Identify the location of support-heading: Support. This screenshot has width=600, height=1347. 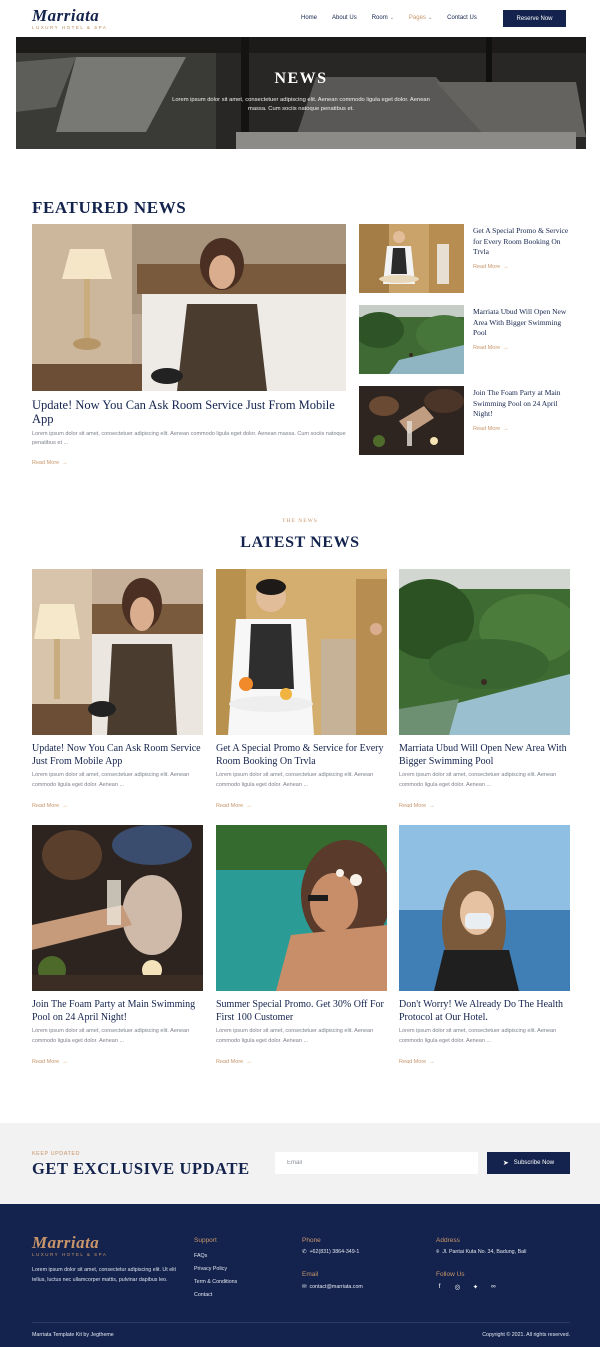
(205, 1240).